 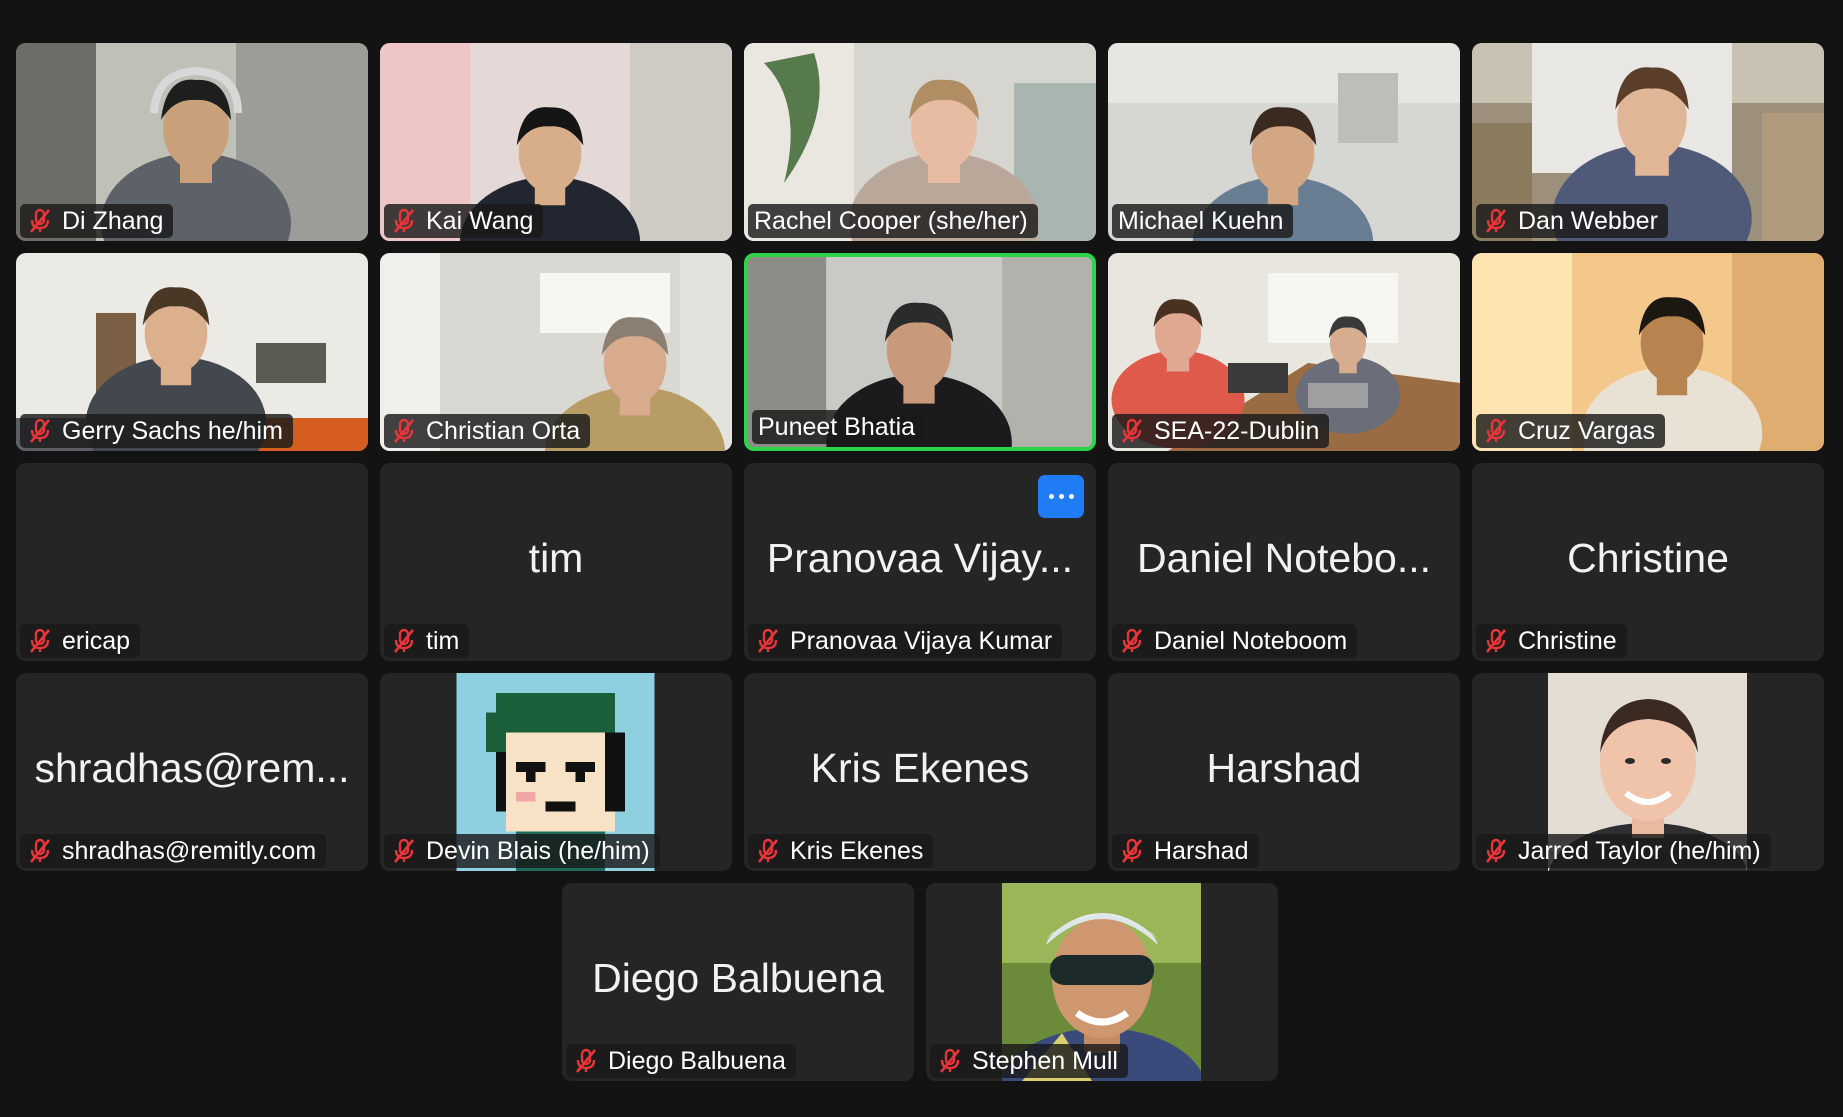 I want to click on participant-name-label: Christine, so click(x=1551, y=641).